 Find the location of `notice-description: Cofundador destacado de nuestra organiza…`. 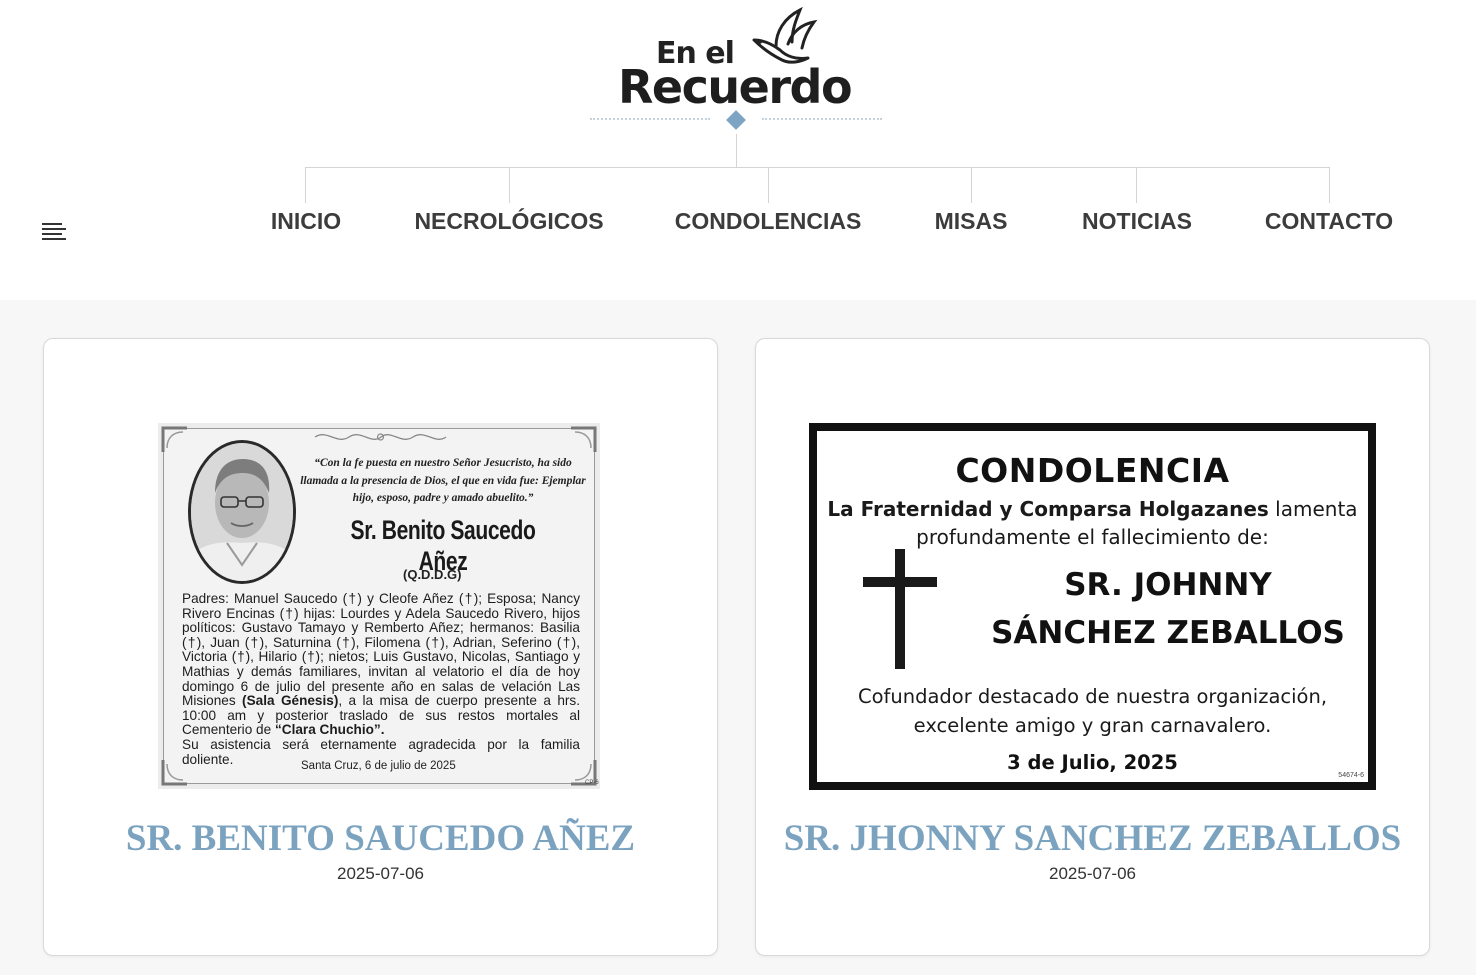

notice-description: Cofundador destacado de nuestra organiza… is located at coordinates (1092, 711).